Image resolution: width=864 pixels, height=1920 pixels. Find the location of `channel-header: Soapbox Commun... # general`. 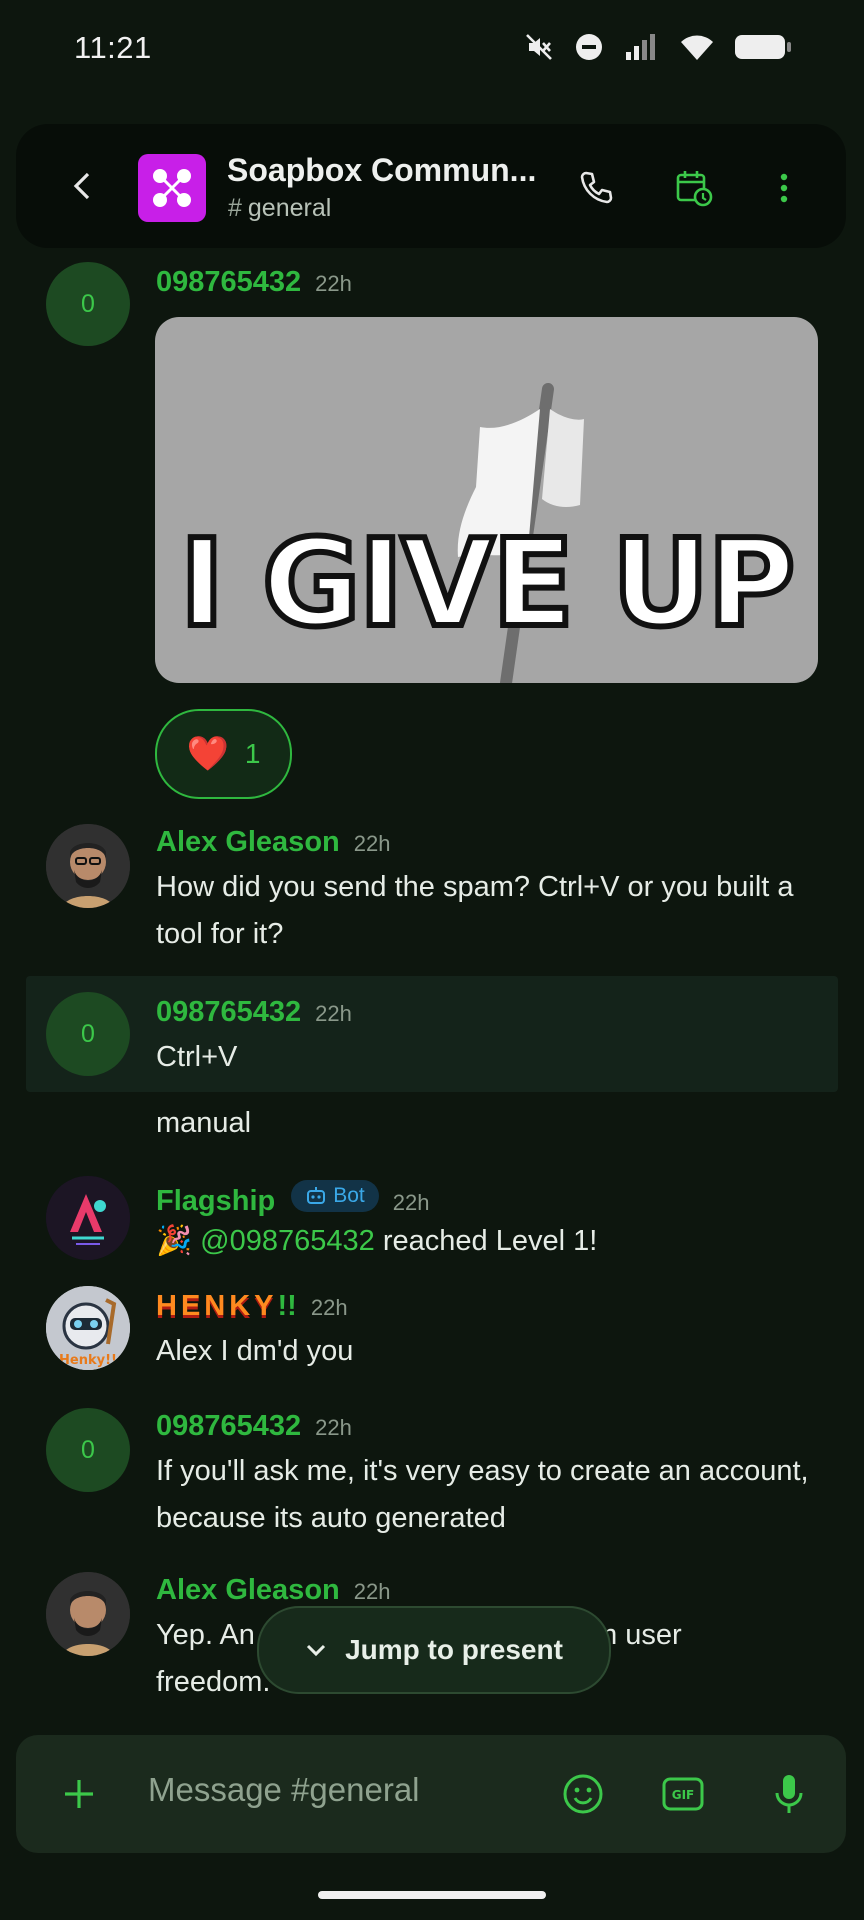

channel-header: Soapbox Commun... # general is located at coordinates (431, 186).